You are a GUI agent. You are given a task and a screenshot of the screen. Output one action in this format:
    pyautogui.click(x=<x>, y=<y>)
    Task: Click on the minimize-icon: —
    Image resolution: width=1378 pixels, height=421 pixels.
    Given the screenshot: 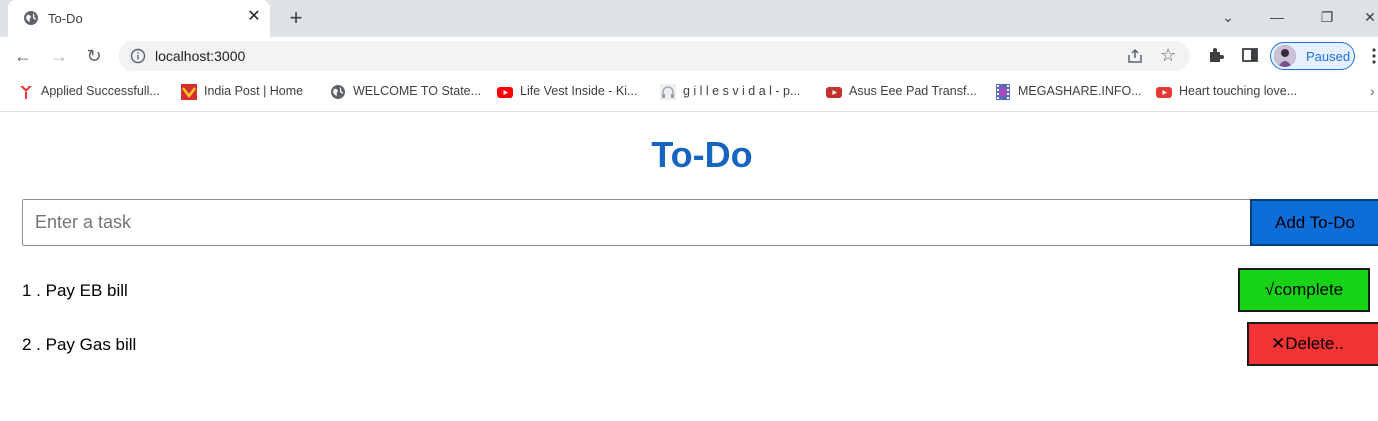 What is the action you would take?
    pyautogui.click(x=1277, y=17)
    